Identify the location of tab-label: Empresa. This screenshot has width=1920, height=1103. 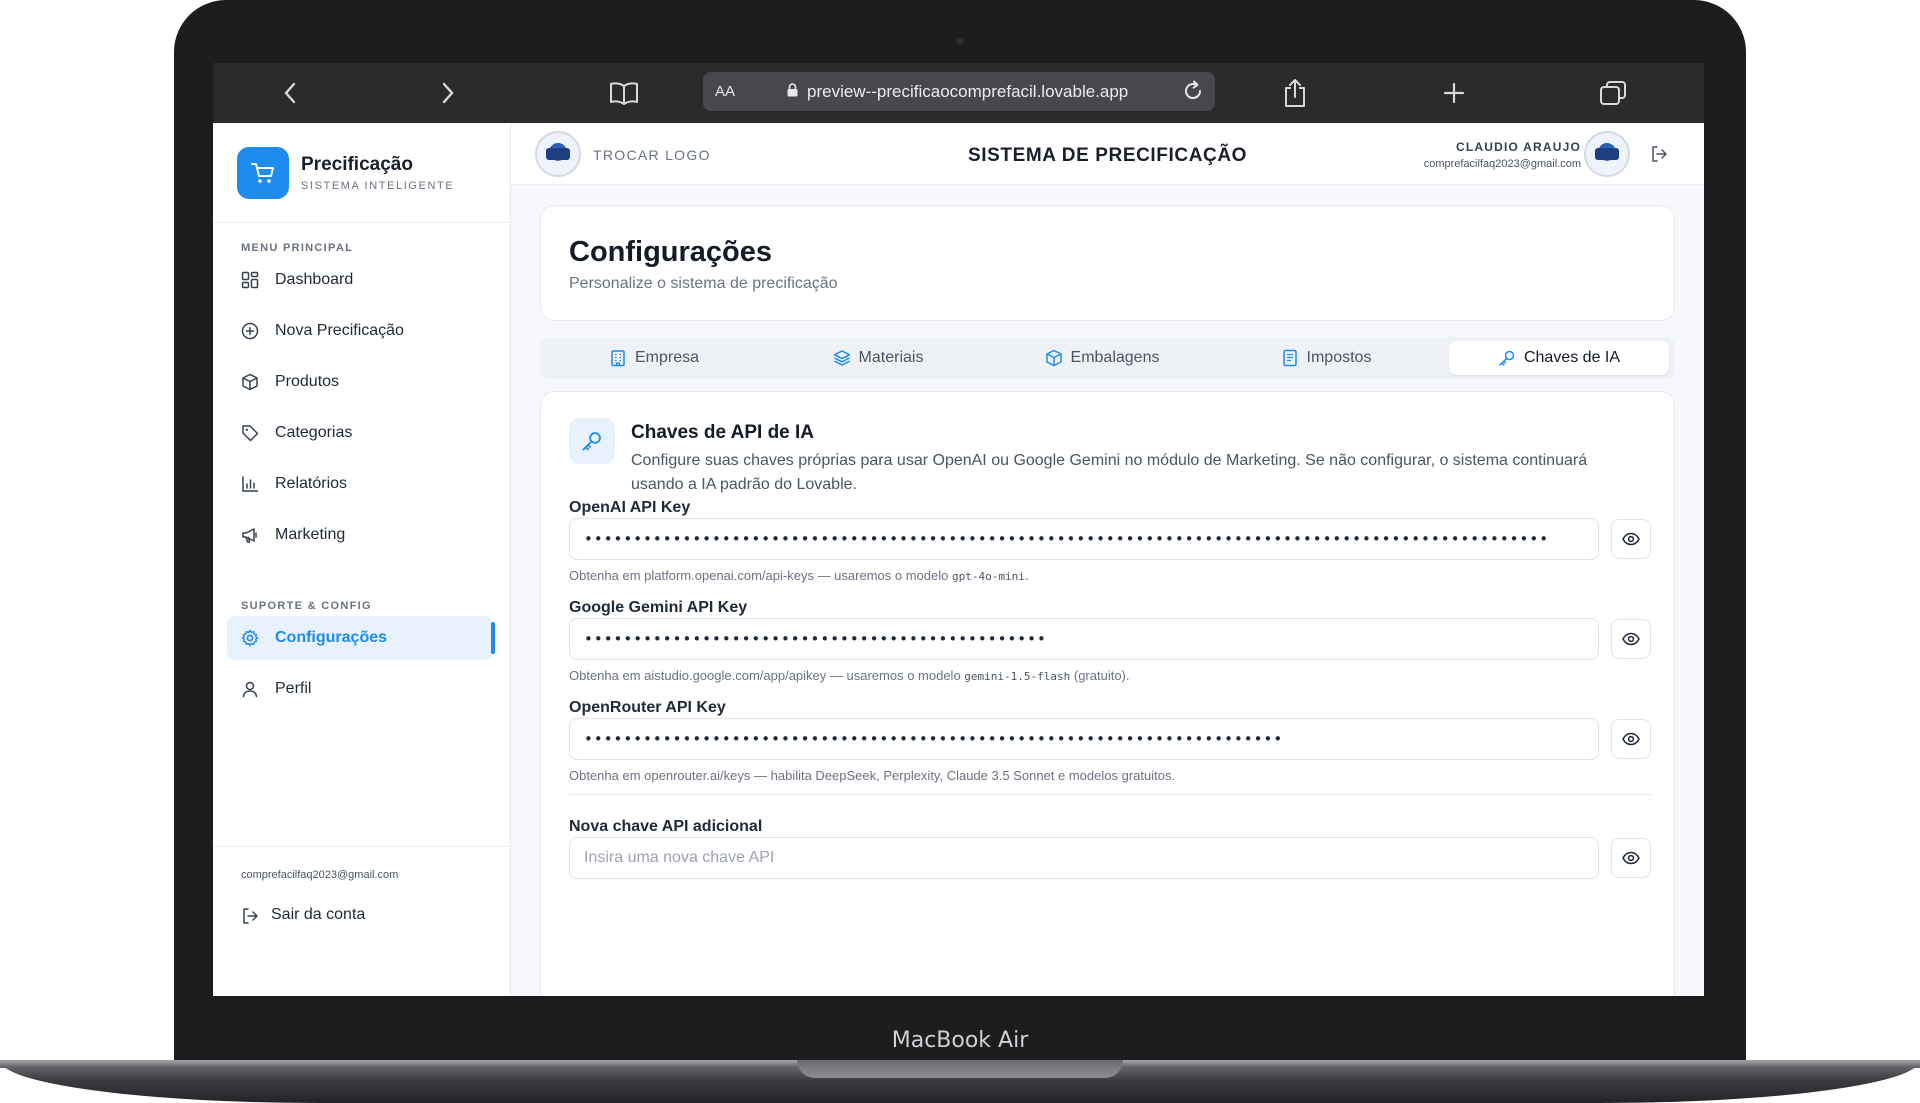
(667, 357).